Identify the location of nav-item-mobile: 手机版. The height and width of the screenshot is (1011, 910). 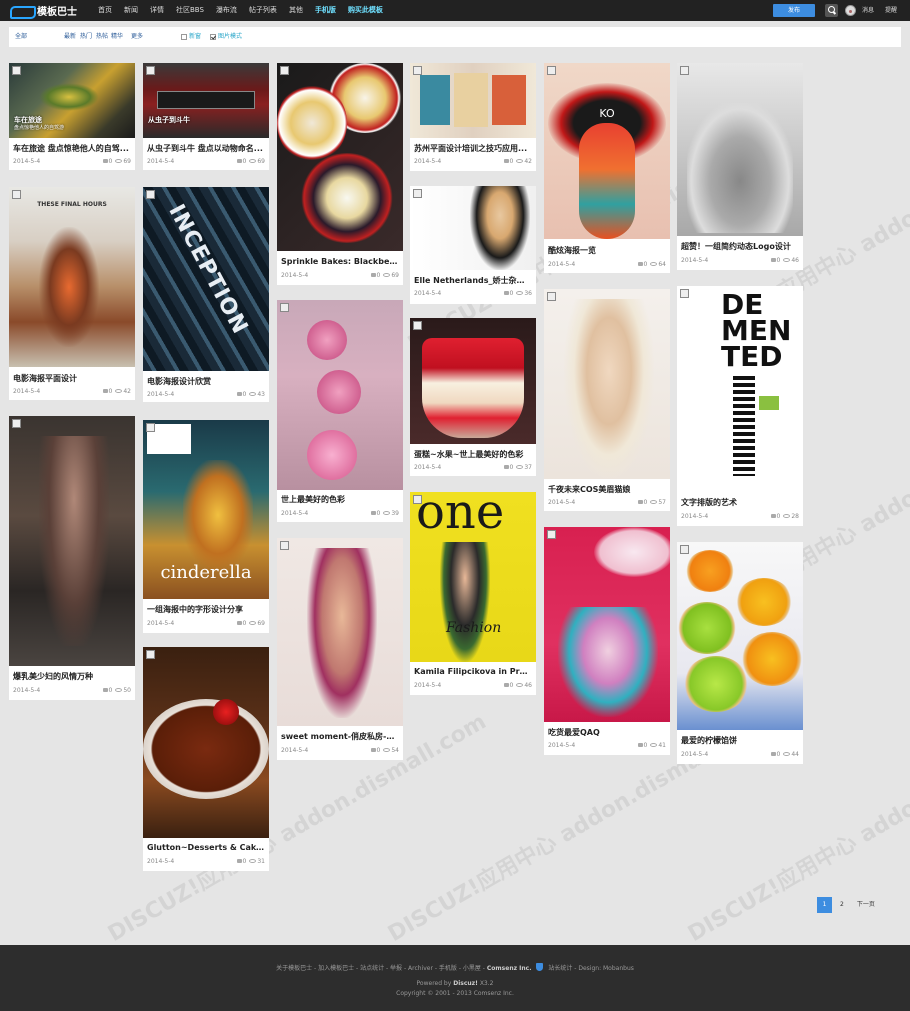
(325, 10).